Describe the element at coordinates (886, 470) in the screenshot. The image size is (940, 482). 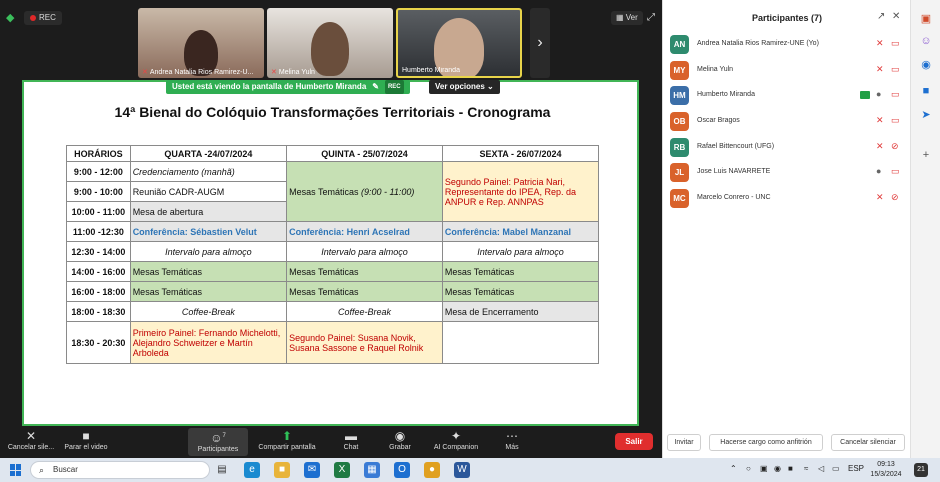
I see `clock: 09:13 15/3/2024` at that location.